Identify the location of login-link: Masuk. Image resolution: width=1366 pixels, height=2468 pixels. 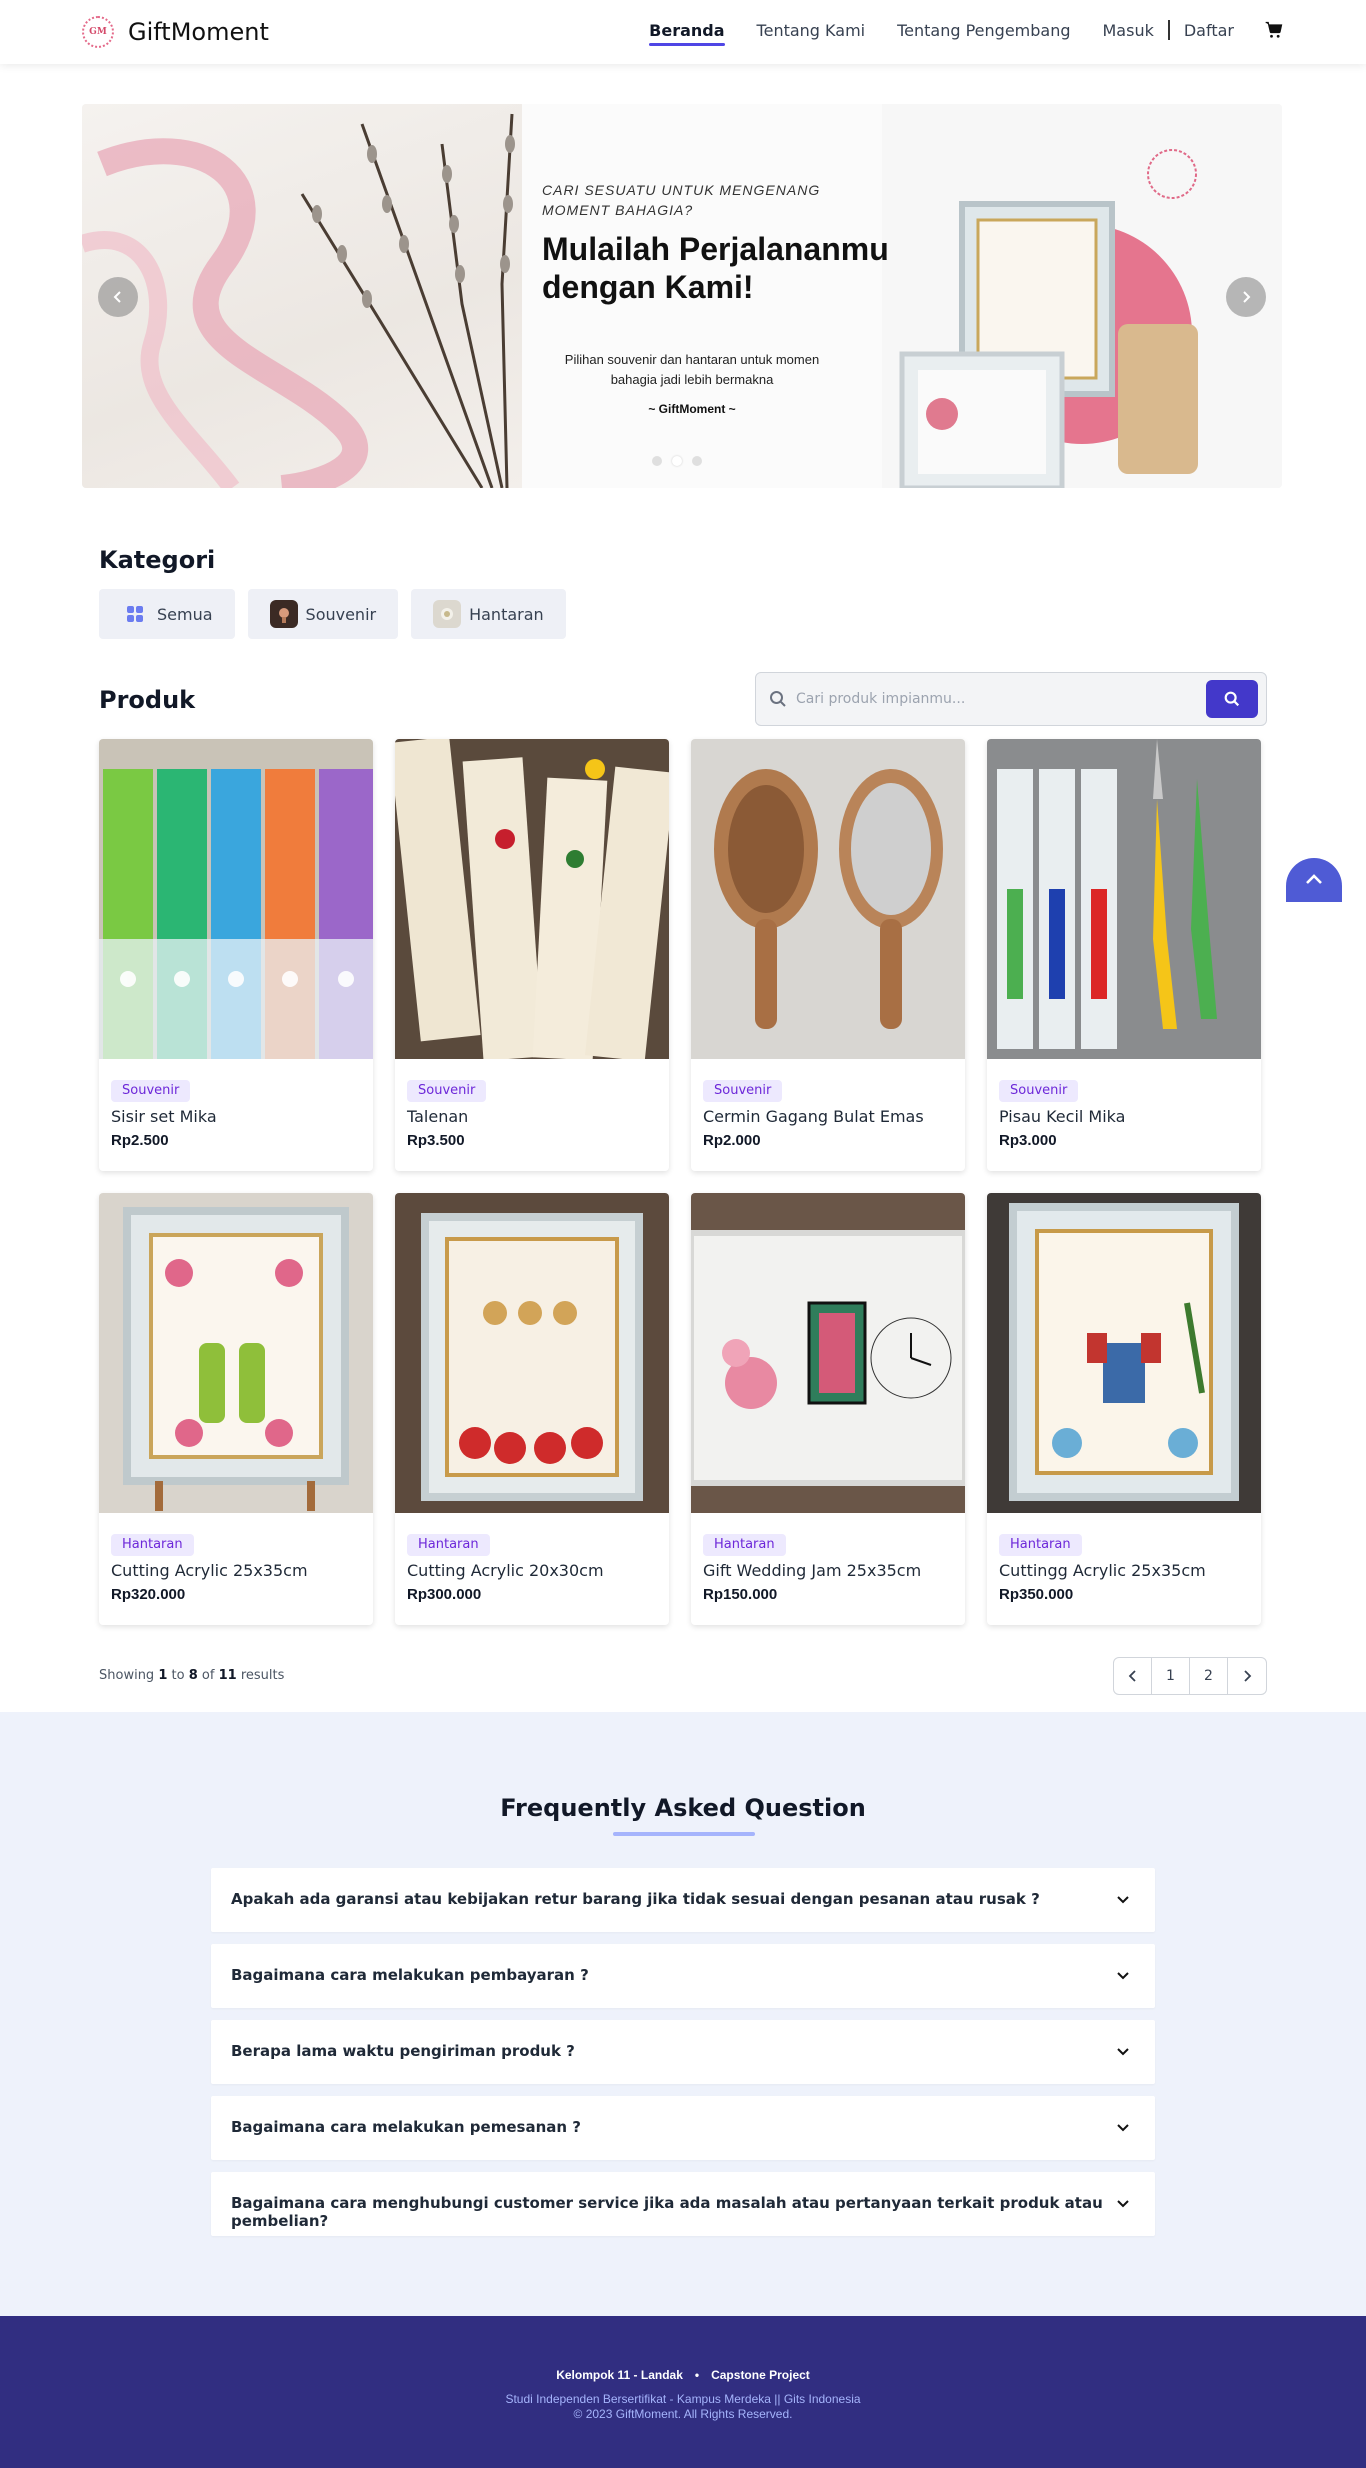
(1128, 30).